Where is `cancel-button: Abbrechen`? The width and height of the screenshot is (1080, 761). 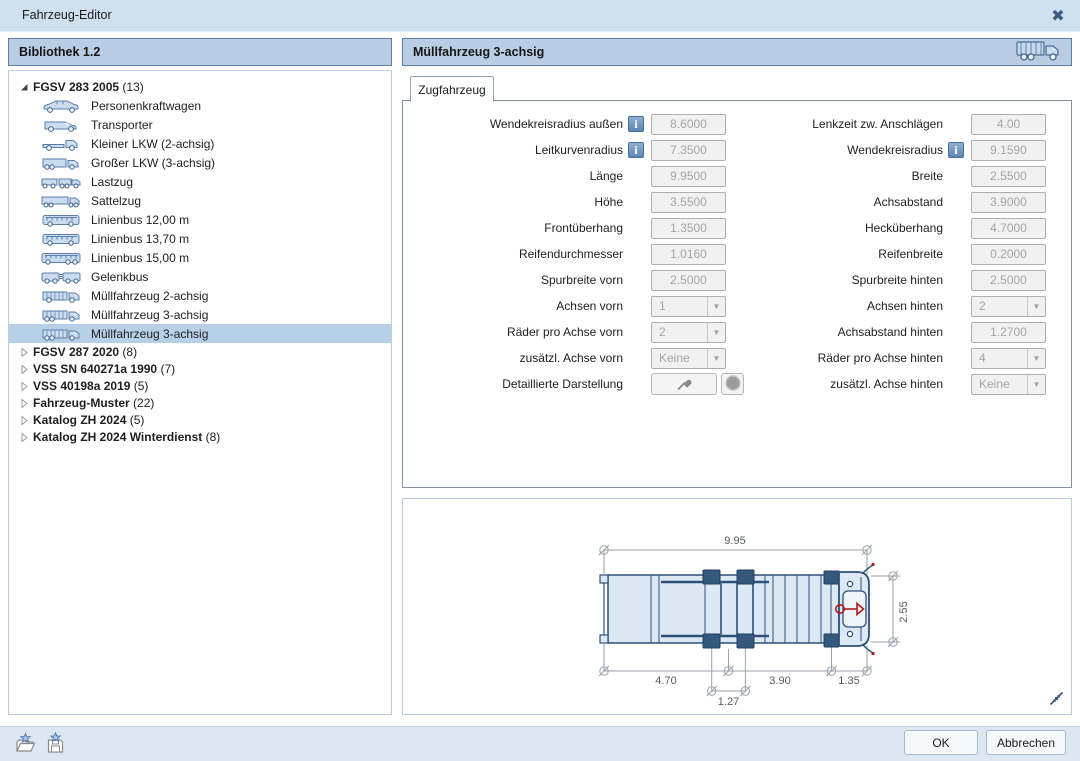
cancel-button: Abbrechen is located at coordinates (1026, 742).